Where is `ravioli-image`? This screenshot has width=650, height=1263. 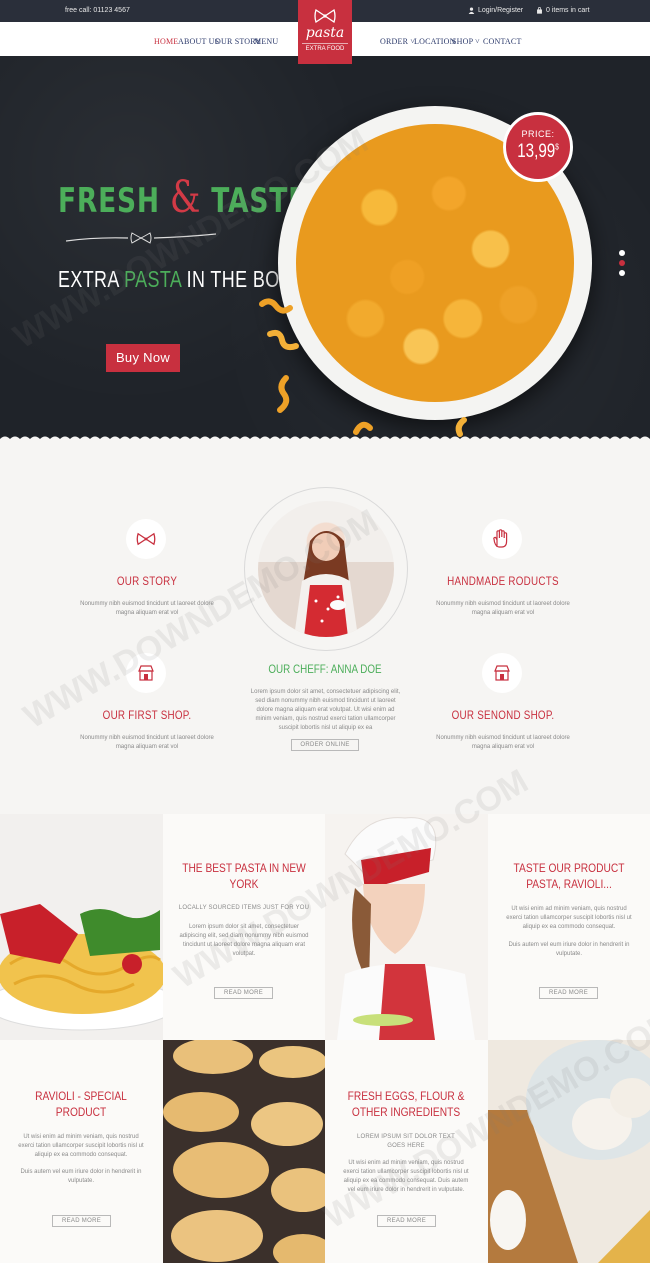 ravioli-image is located at coordinates (244, 1151).